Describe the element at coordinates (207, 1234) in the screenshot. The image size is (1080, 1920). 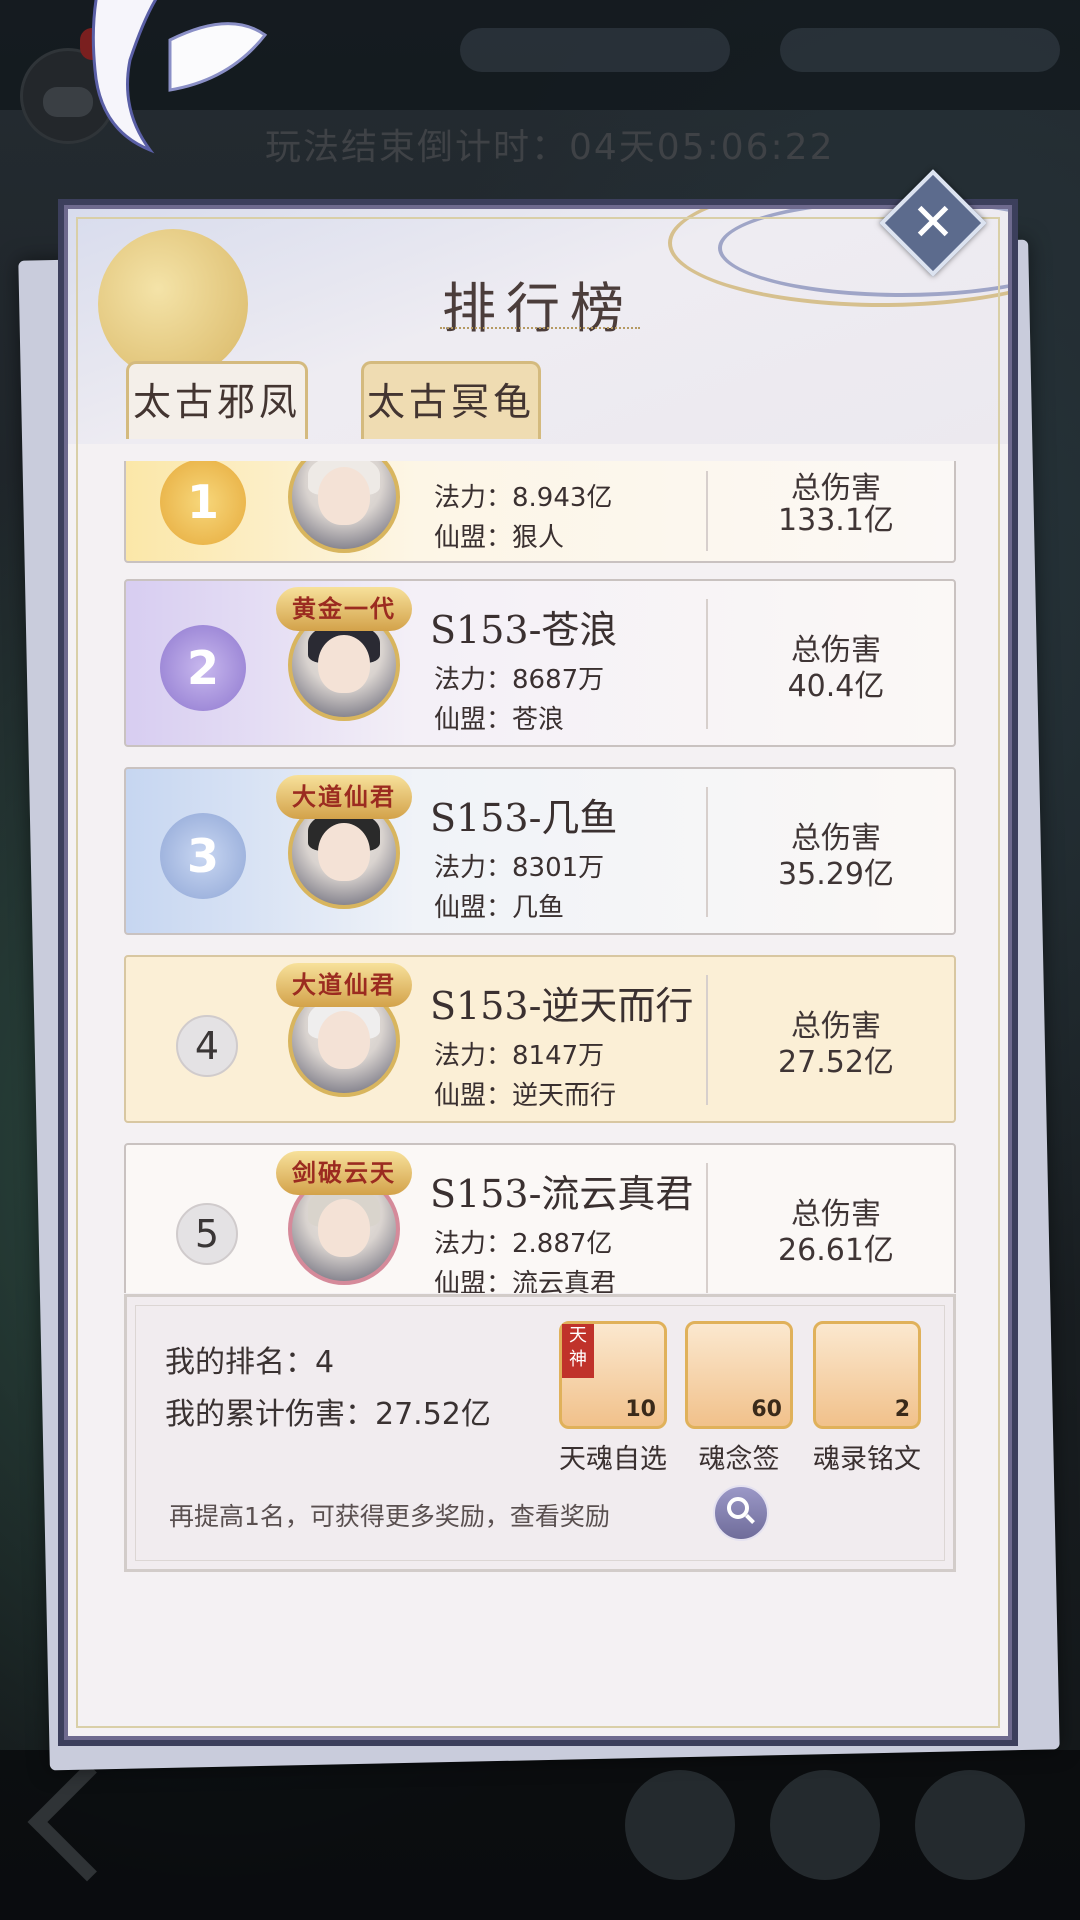
I see `rank-number: 5` at that location.